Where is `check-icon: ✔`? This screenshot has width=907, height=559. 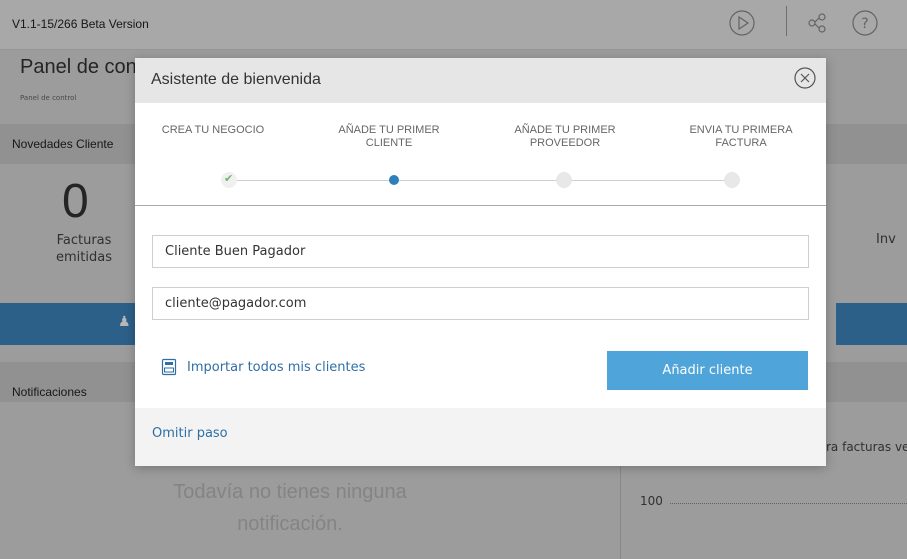
check-icon: ✔ is located at coordinates (229, 178).